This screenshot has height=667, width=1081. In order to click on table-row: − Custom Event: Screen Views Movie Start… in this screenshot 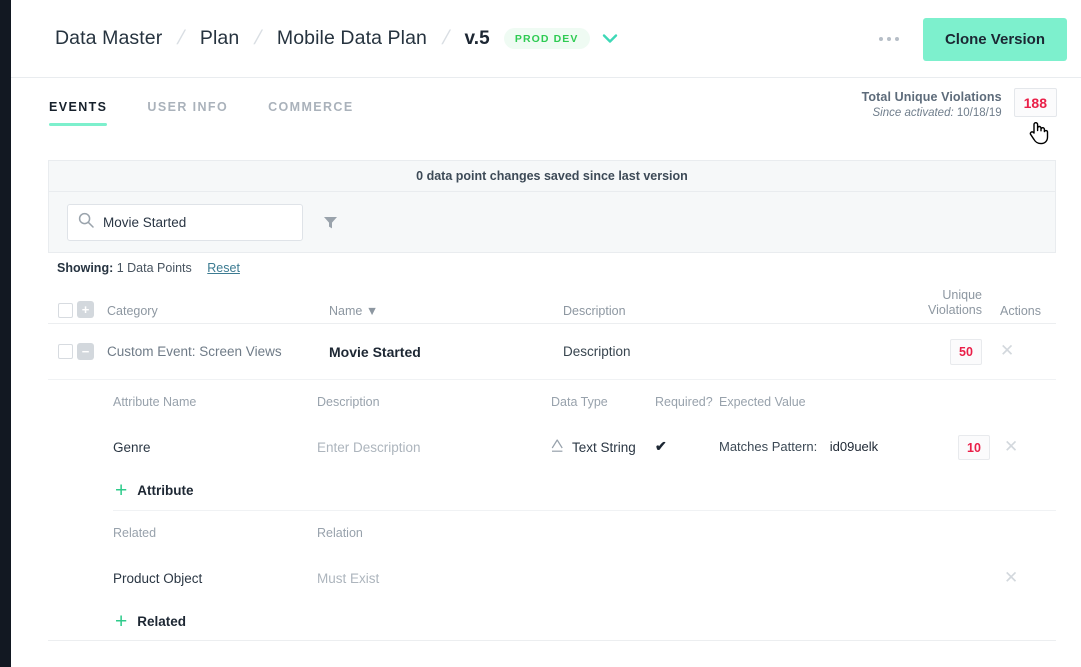, I will do `click(552, 352)`.